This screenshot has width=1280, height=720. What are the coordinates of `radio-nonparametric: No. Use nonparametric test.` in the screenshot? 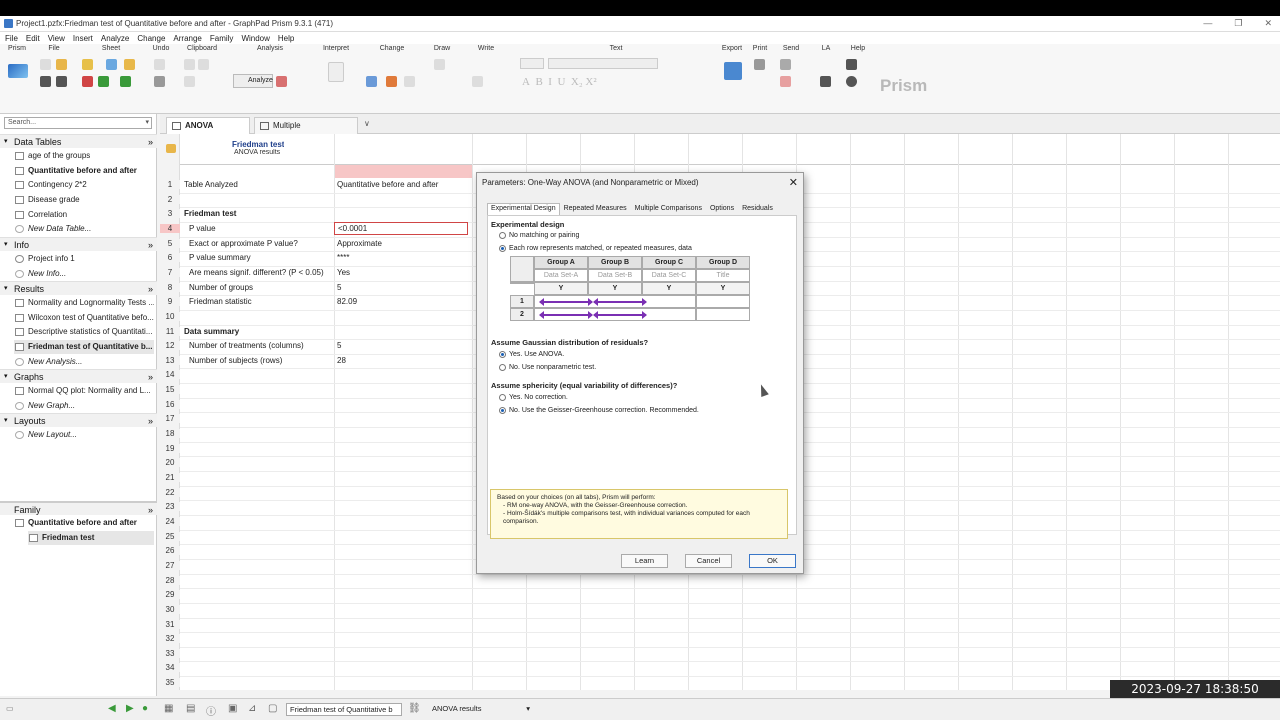 It's located at (547, 368).